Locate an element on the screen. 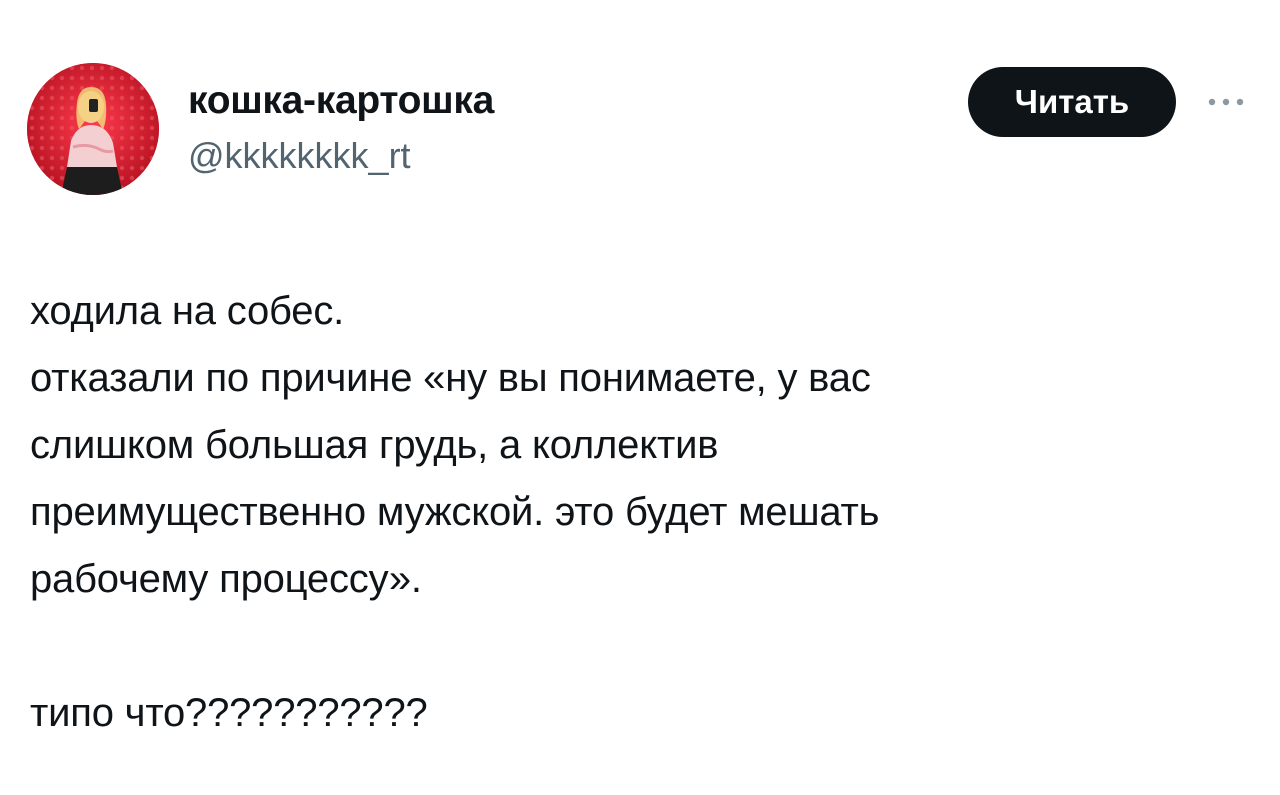 The image size is (1280, 795). more-options-button is located at coordinates (1226, 102).